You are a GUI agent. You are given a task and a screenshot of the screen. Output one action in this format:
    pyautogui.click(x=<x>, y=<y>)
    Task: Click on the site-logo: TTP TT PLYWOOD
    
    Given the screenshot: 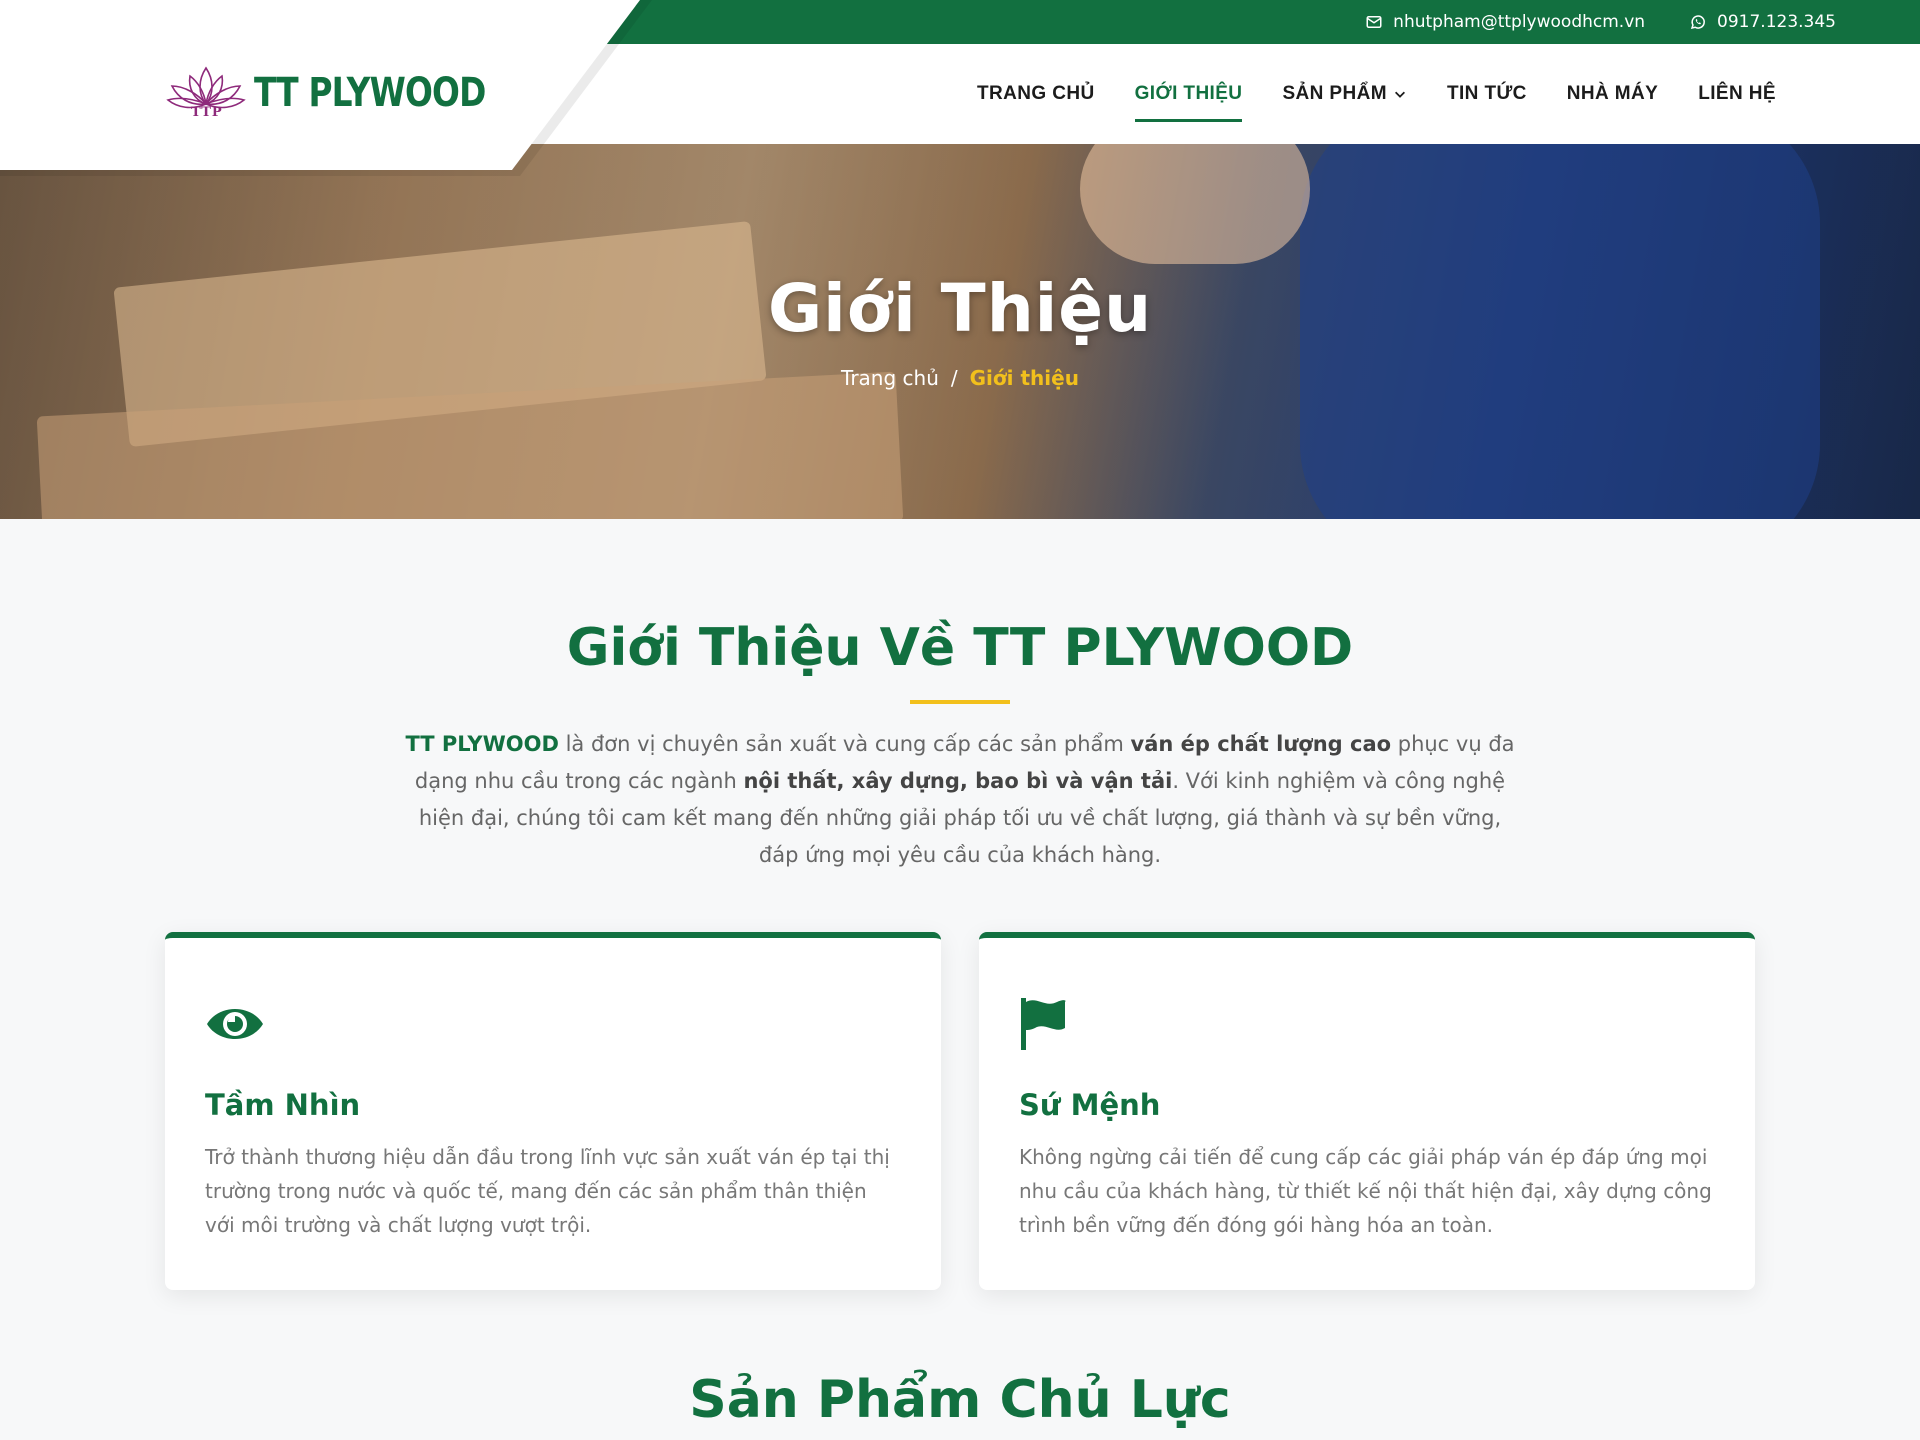 What is the action you would take?
    pyautogui.click(x=350, y=93)
    